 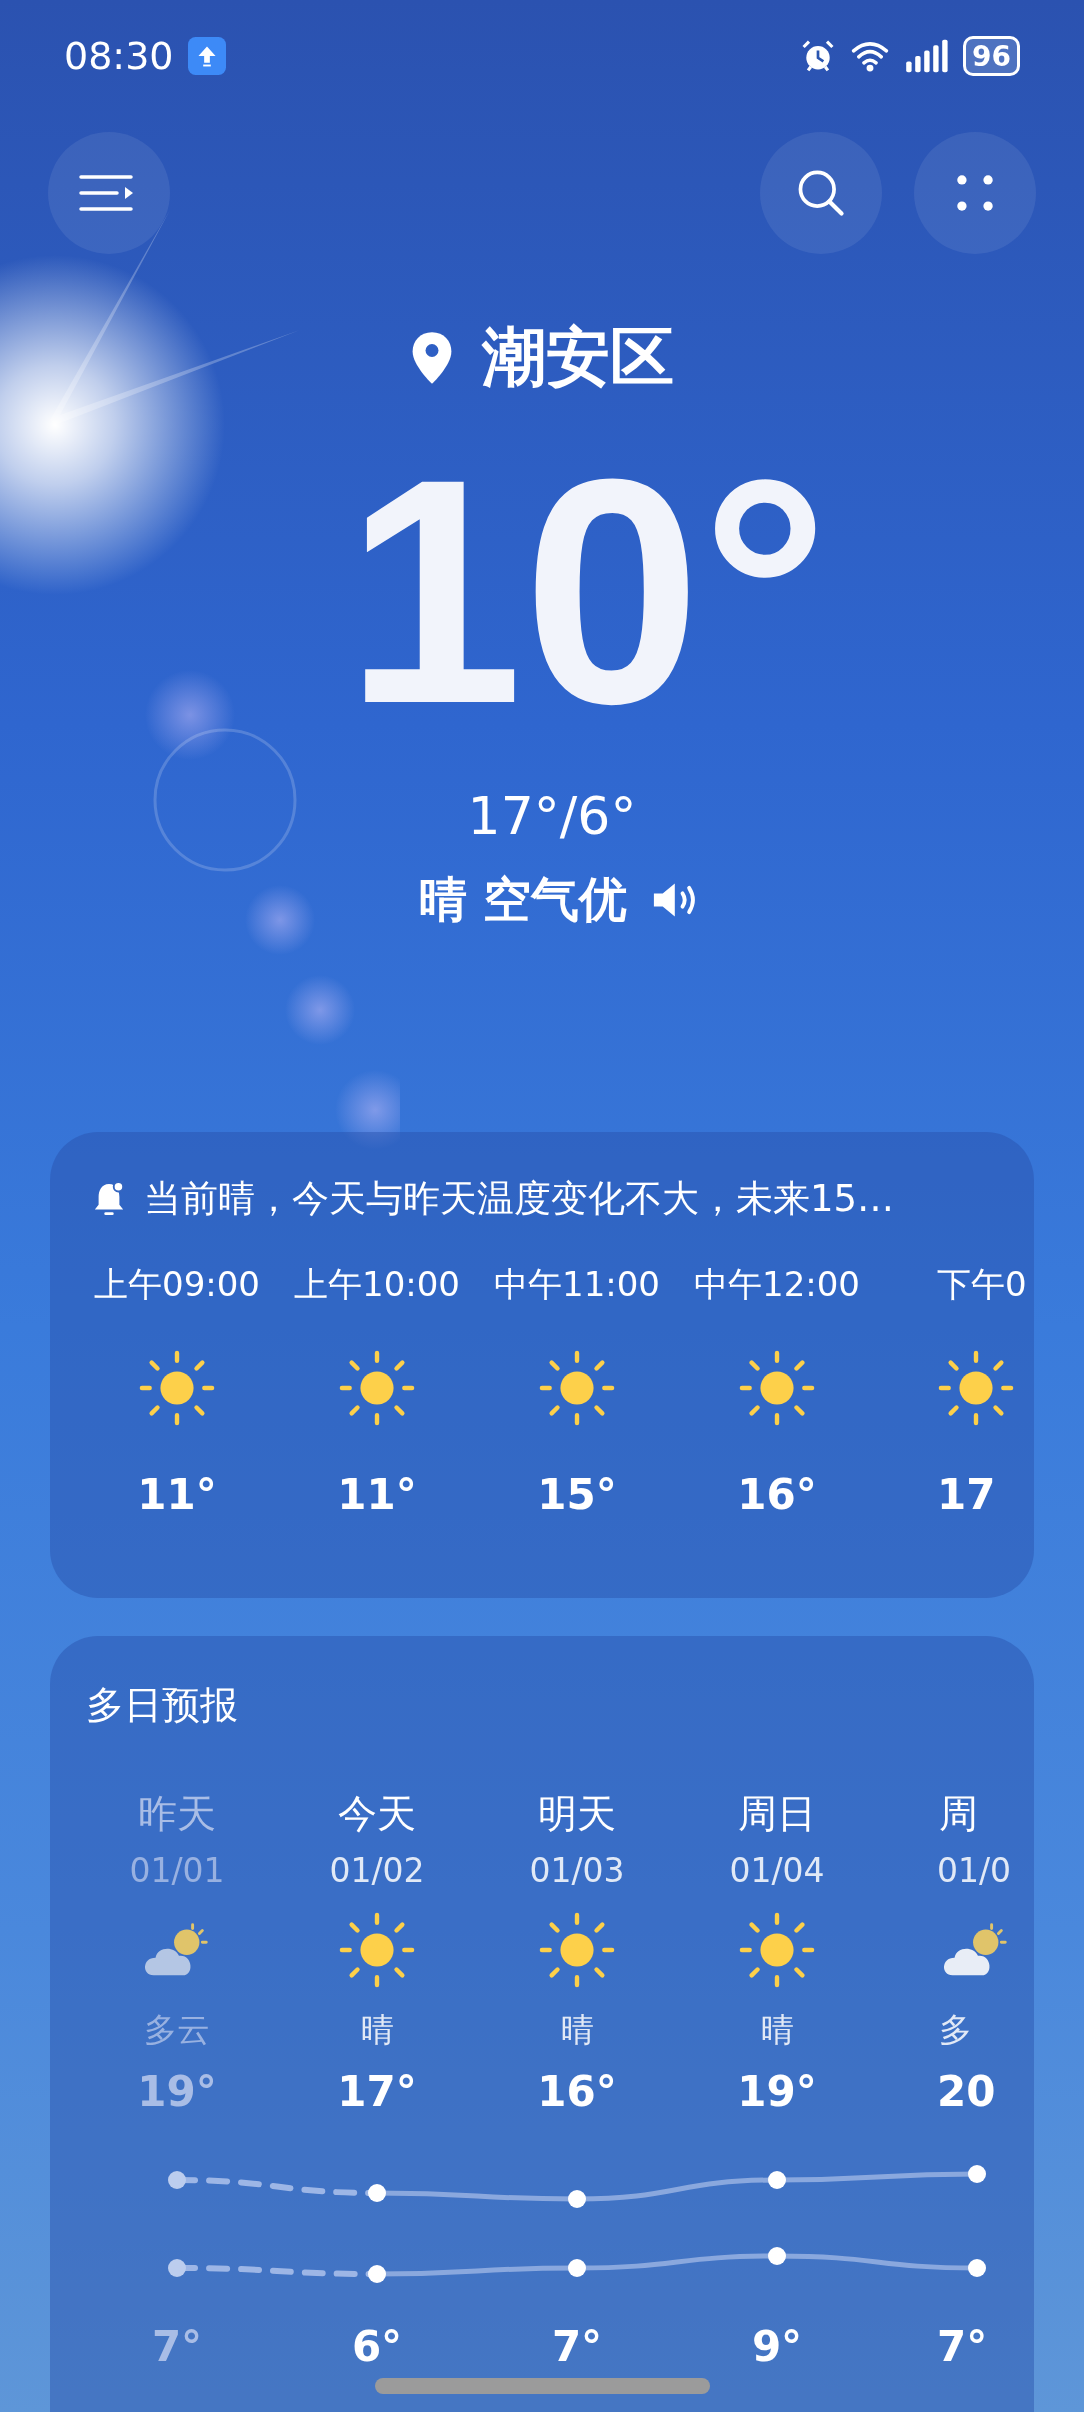 I want to click on day-label: 今天, so click(x=377, y=1814).